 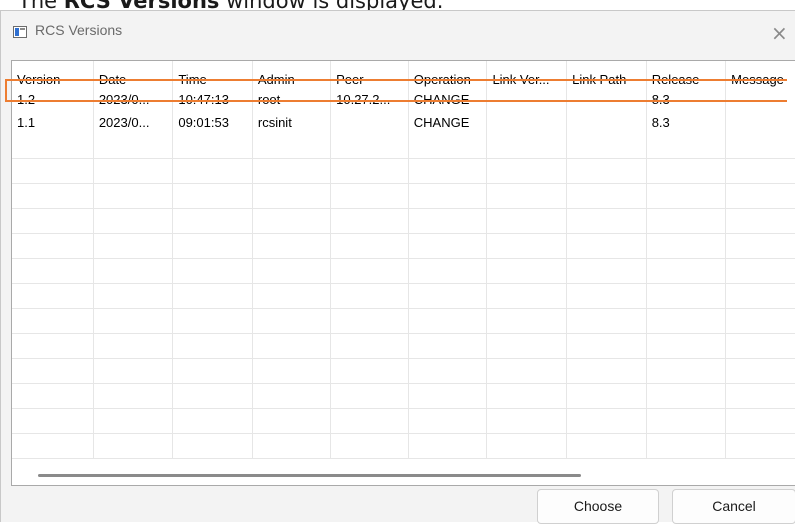 I want to click on close-icon: ×, so click(x=783, y=33).